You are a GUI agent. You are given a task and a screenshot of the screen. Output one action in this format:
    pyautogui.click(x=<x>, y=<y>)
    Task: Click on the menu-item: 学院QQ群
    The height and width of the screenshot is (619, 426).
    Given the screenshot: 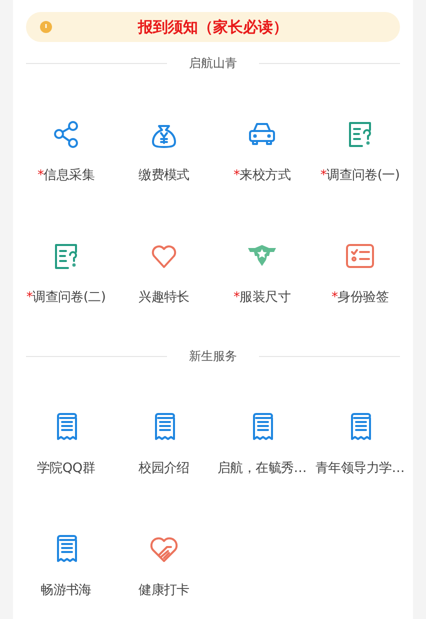 What is the action you would take?
    pyautogui.click(x=66, y=428)
    